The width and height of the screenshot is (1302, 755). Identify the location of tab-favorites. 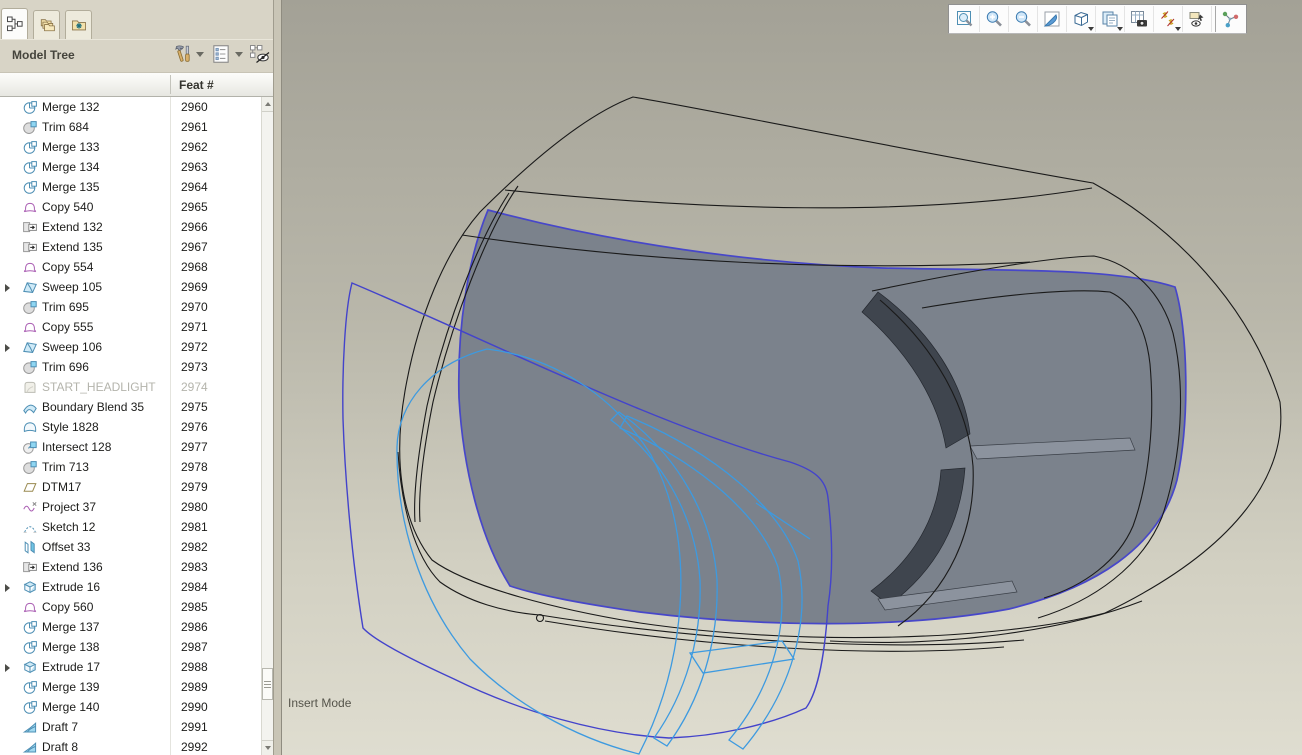
(78, 24).